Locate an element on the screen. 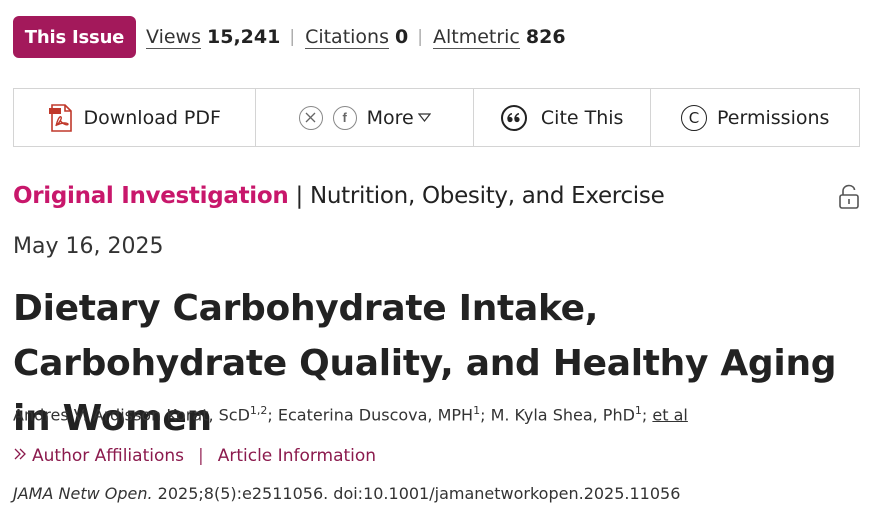  affiliation-sup: 1 is located at coordinates (638, 410).